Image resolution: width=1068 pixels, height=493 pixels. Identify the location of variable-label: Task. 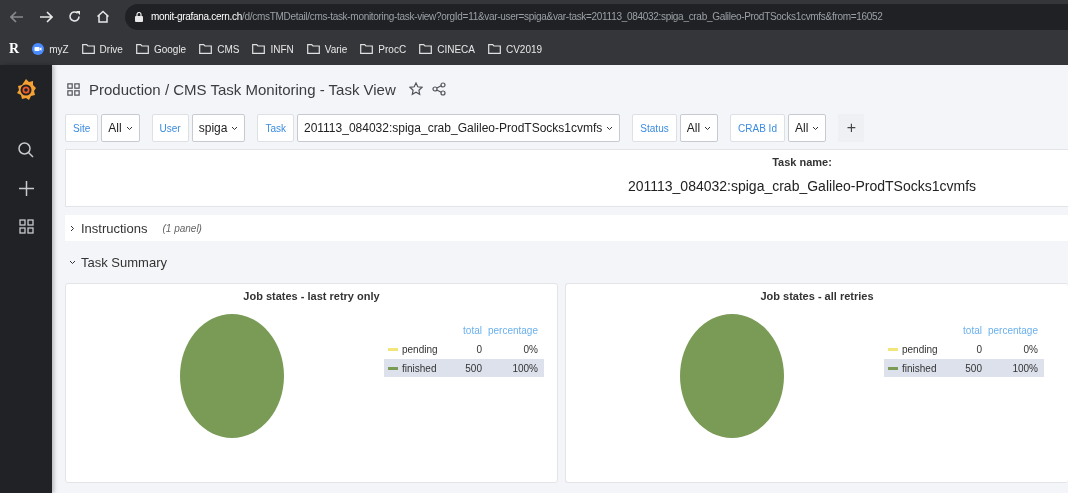
(275, 128).